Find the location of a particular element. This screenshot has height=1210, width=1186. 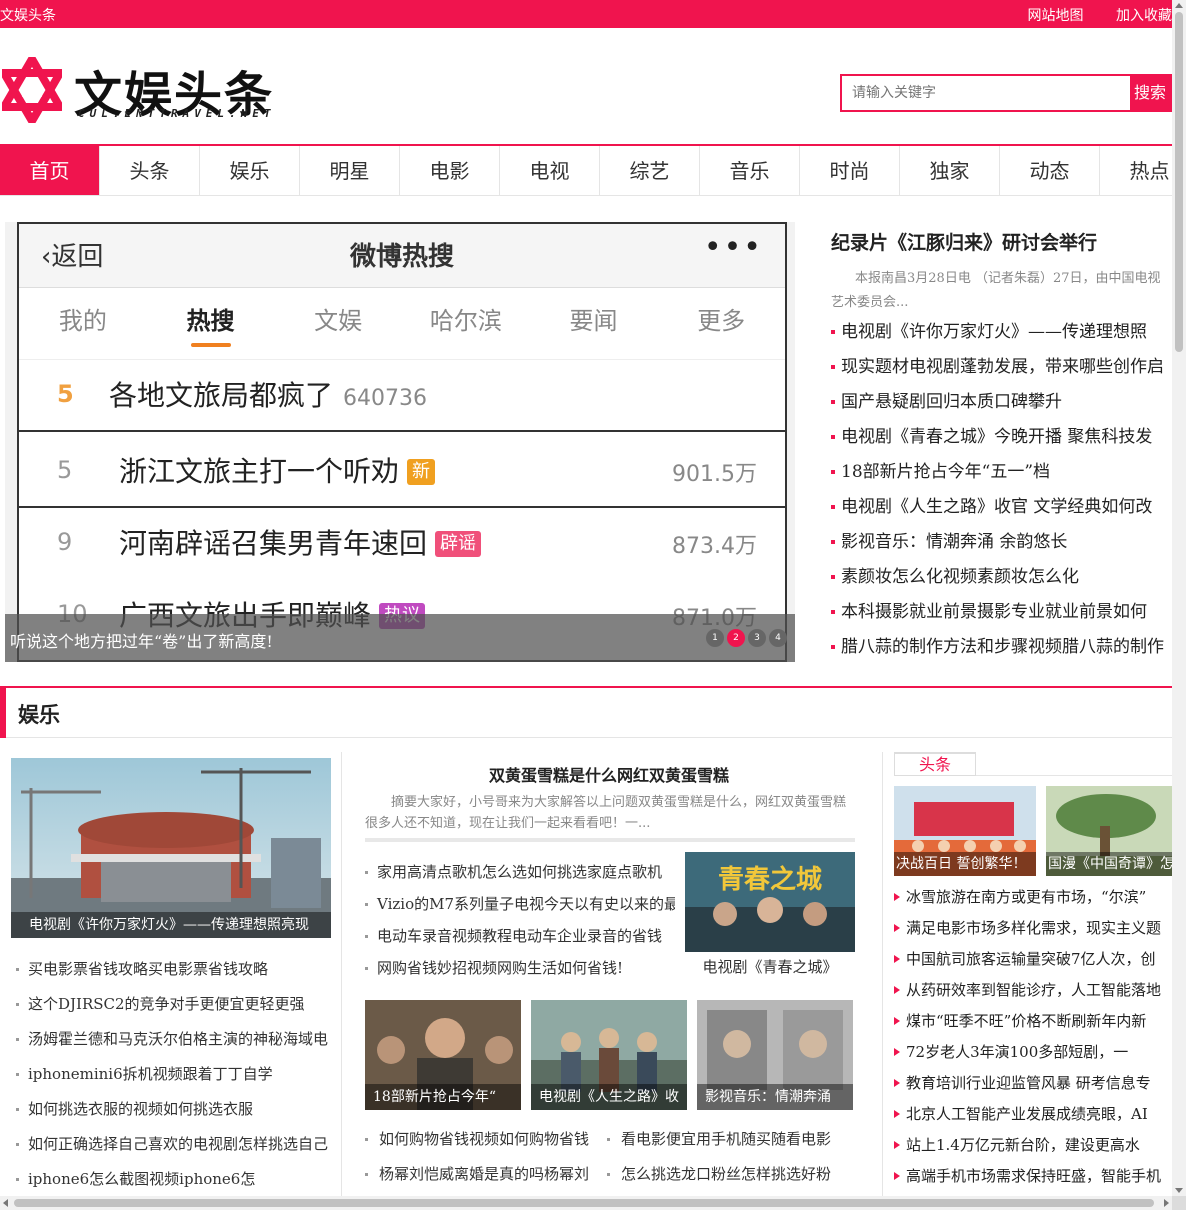

phone-tab: 要闻 is located at coordinates (593, 321).